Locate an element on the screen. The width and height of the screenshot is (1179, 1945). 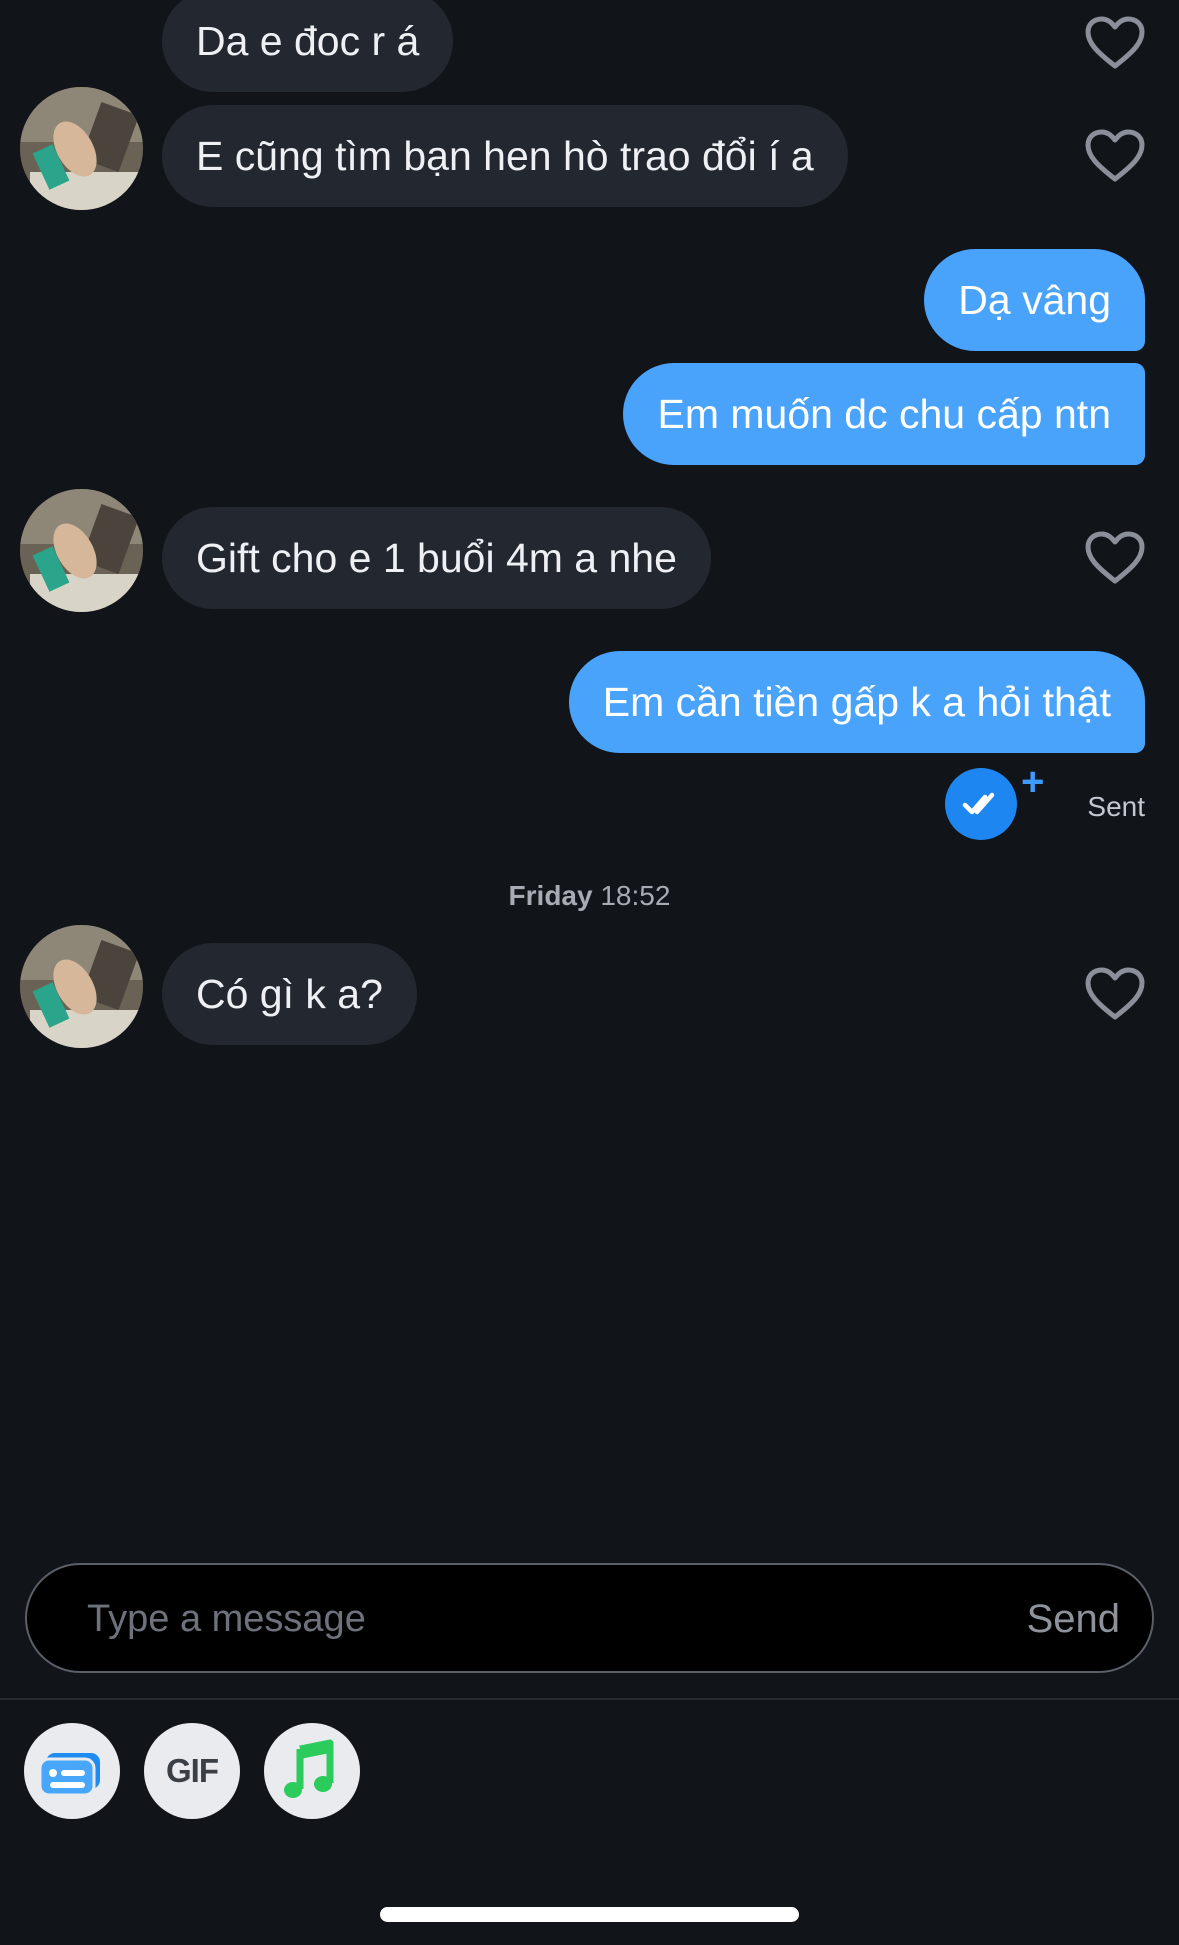
message-bubble-incoming: Gift cho e 1 buổi 4m a nhe is located at coordinates (436, 558).